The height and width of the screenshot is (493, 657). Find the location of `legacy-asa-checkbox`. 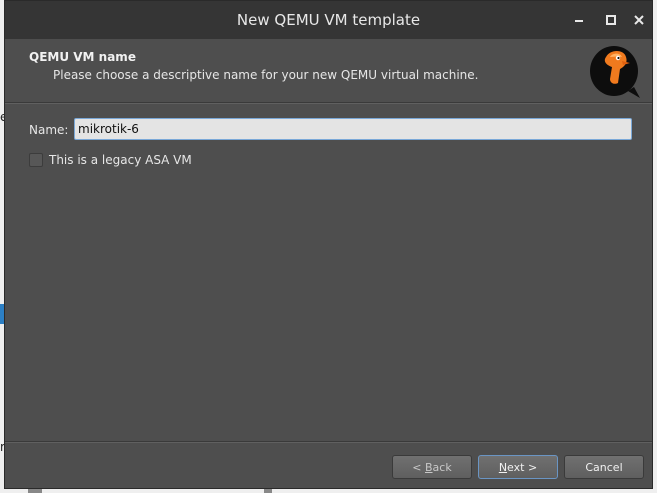

legacy-asa-checkbox is located at coordinates (36, 160).